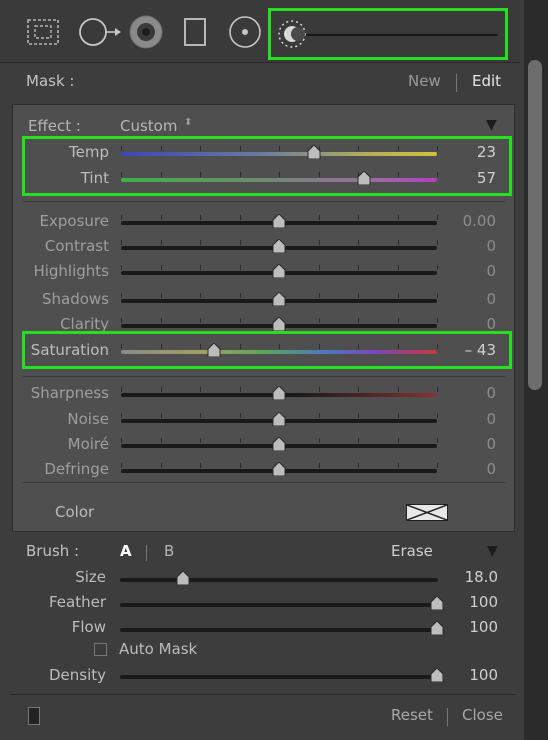 Image resolution: width=548 pixels, height=740 pixels. I want to click on panel-footer: Reset Close, so click(263, 714).